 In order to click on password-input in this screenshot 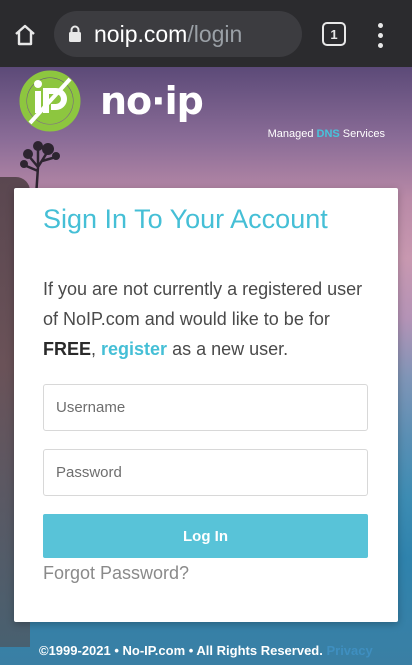, I will do `click(205, 472)`.